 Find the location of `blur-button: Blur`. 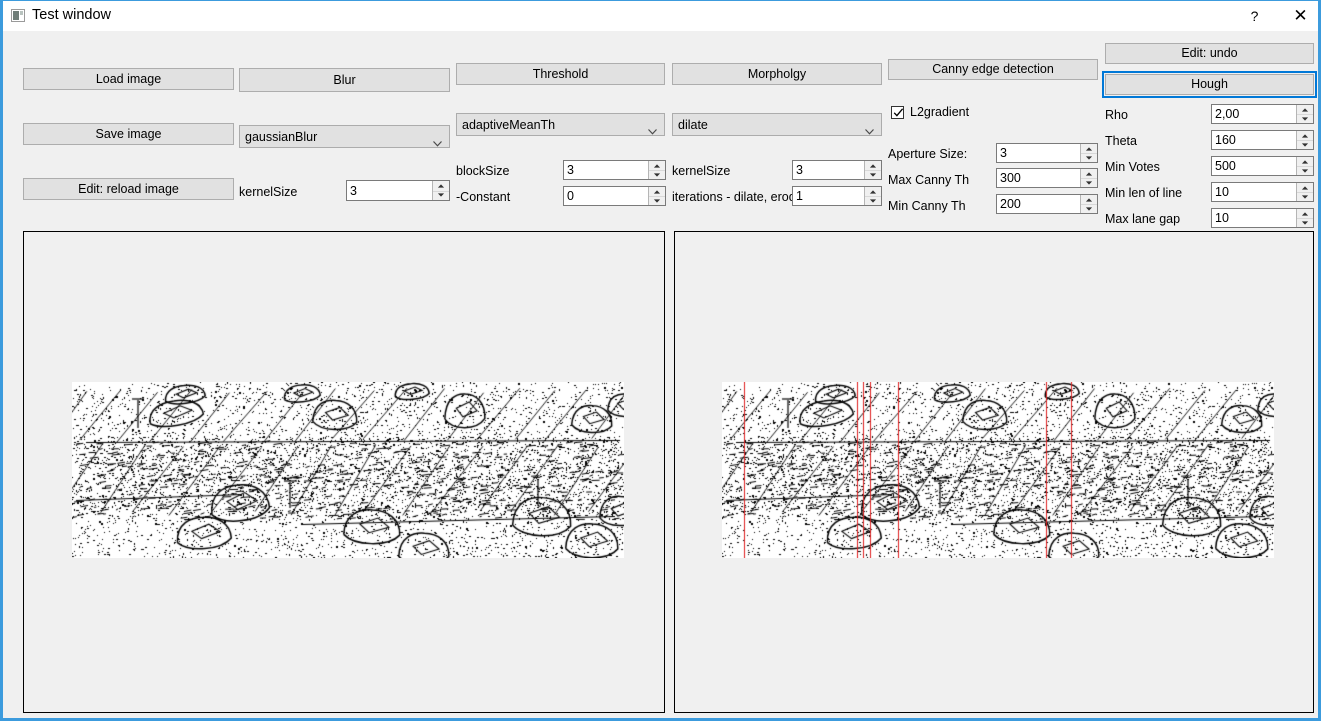

blur-button: Blur is located at coordinates (344, 80).